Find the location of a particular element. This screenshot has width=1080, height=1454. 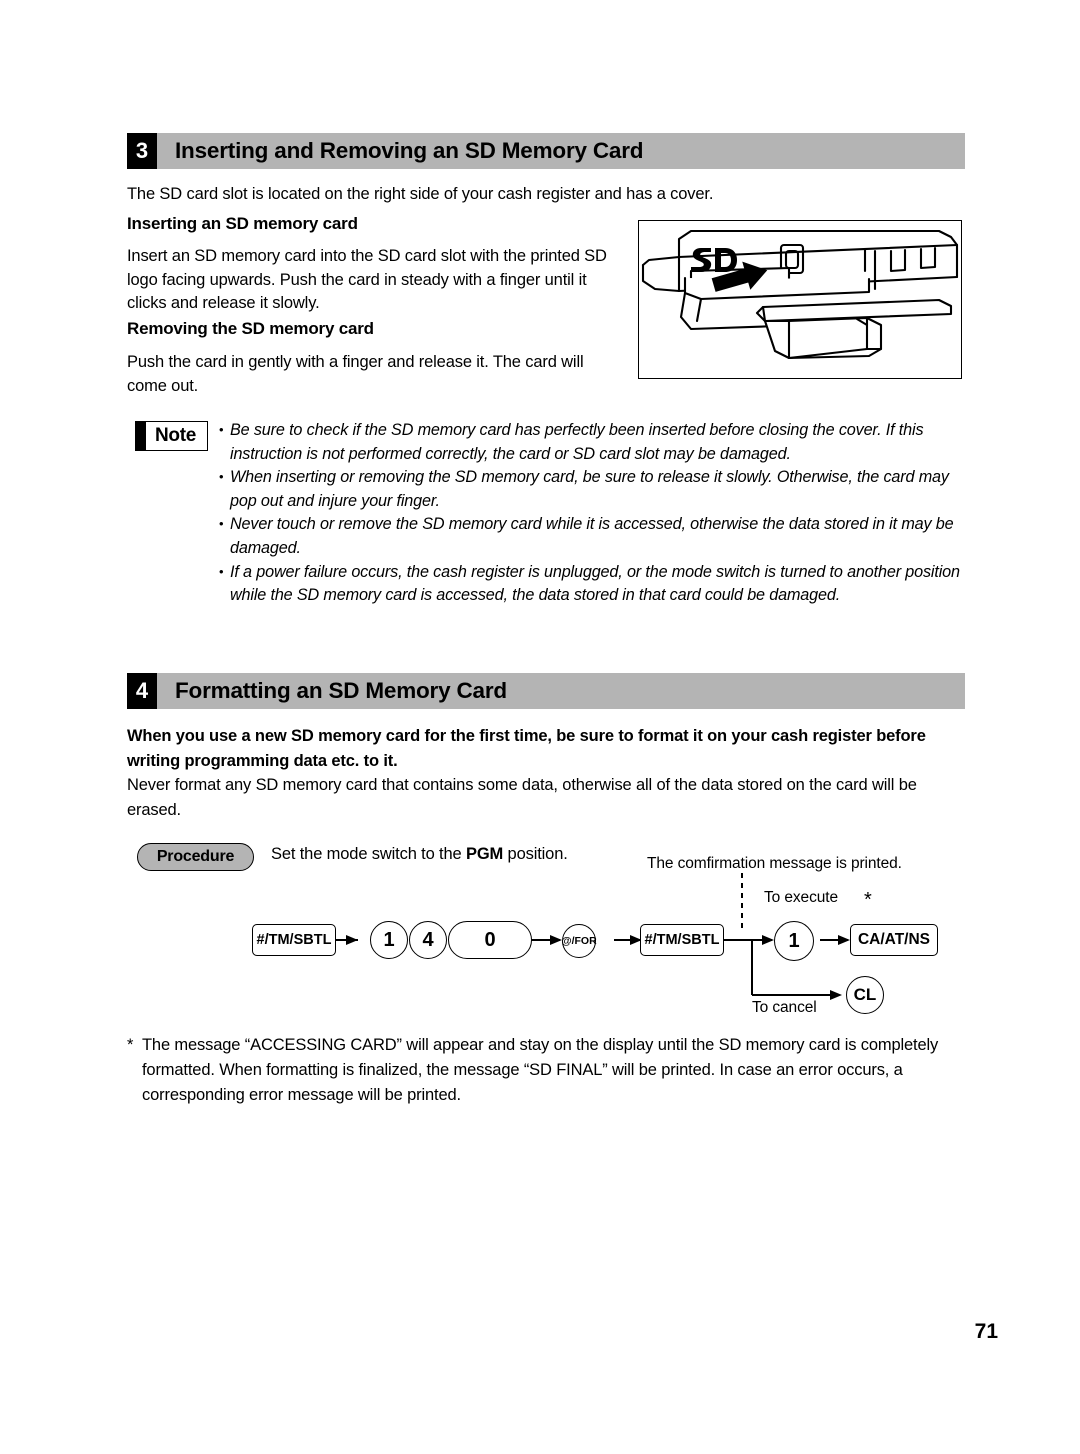

section-number-badge: 4 is located at coordinates (142, 691).